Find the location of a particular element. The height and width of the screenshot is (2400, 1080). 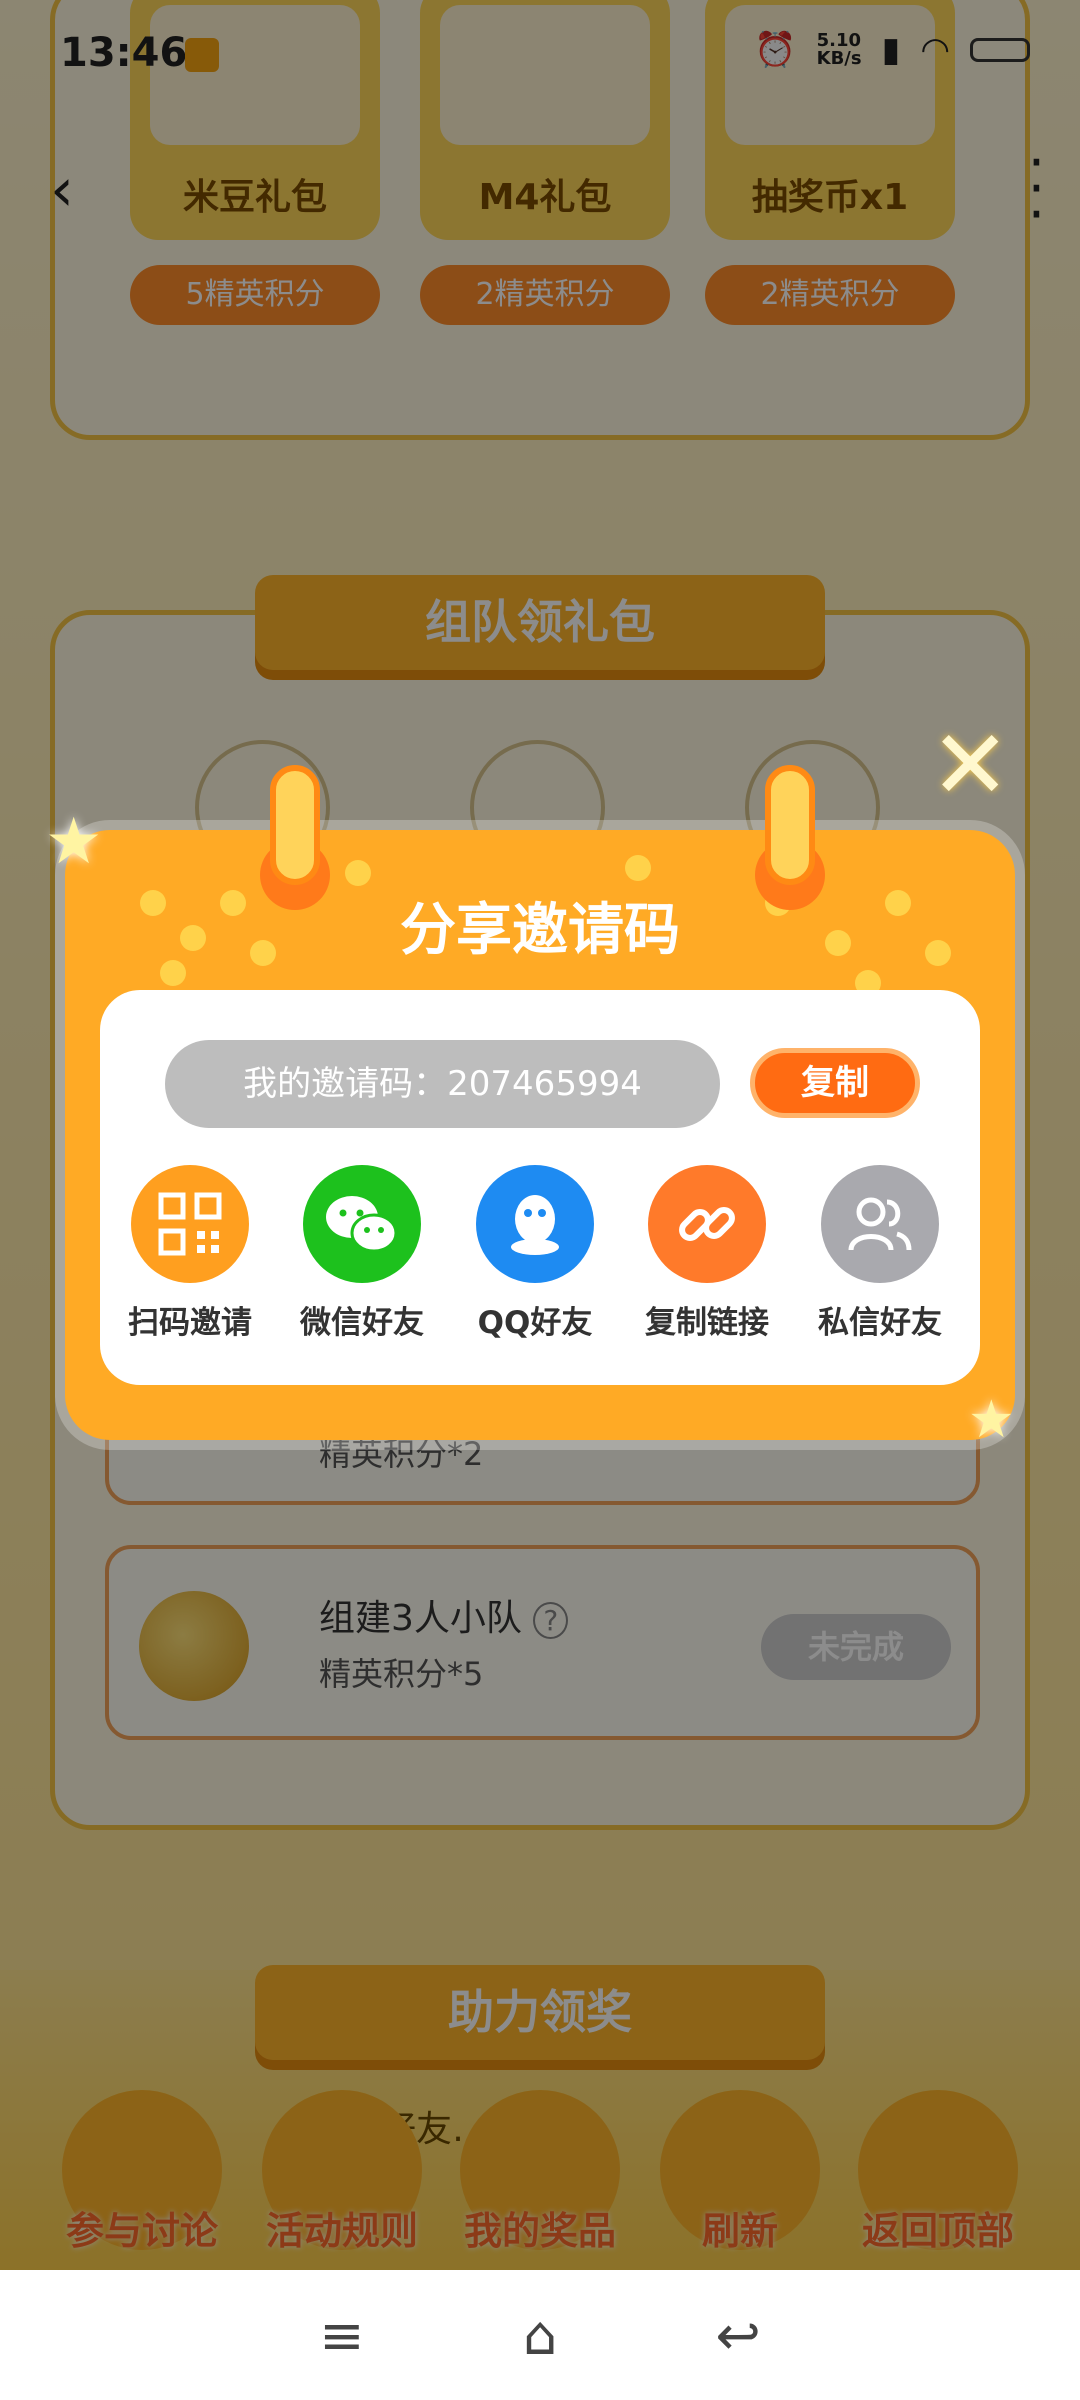

wechat-icon is located at coordinates (362, 1224).